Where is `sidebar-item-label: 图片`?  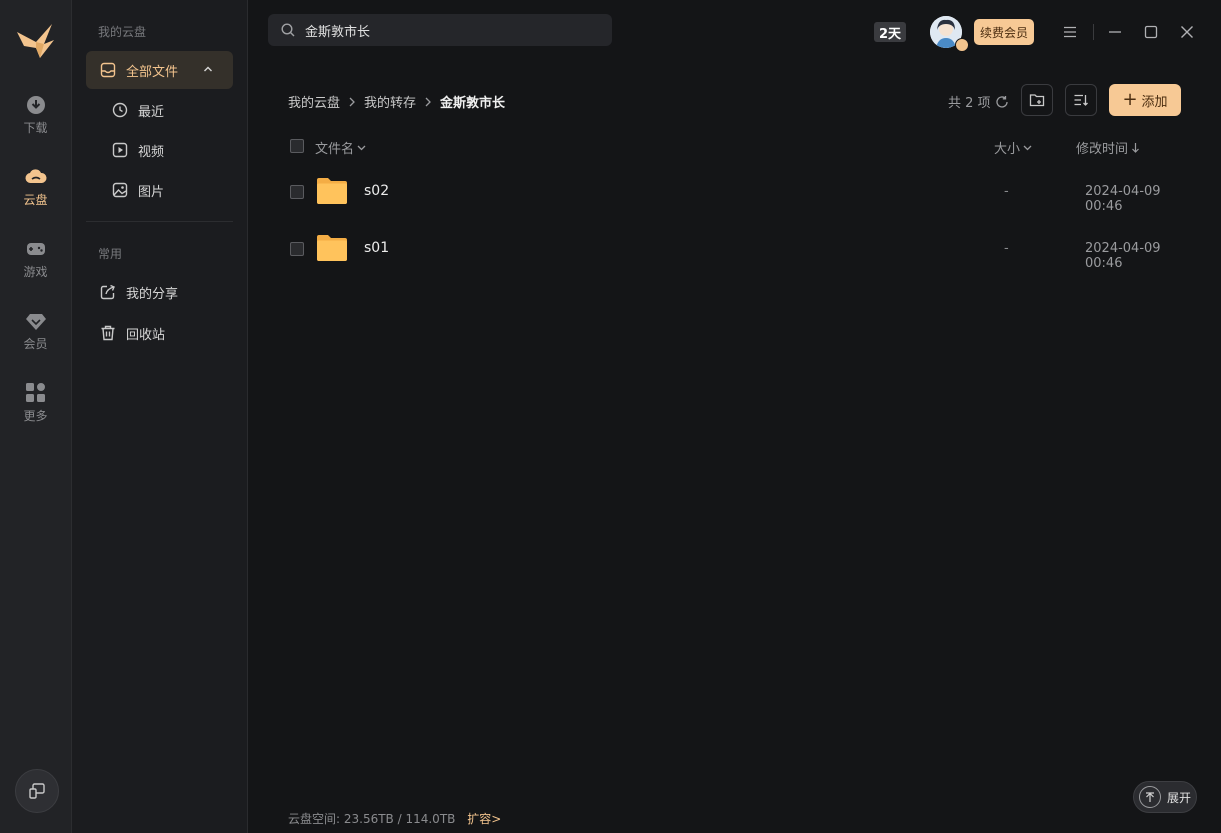
sidebar-item-label: 图片 is located at coordinates (151, 192).